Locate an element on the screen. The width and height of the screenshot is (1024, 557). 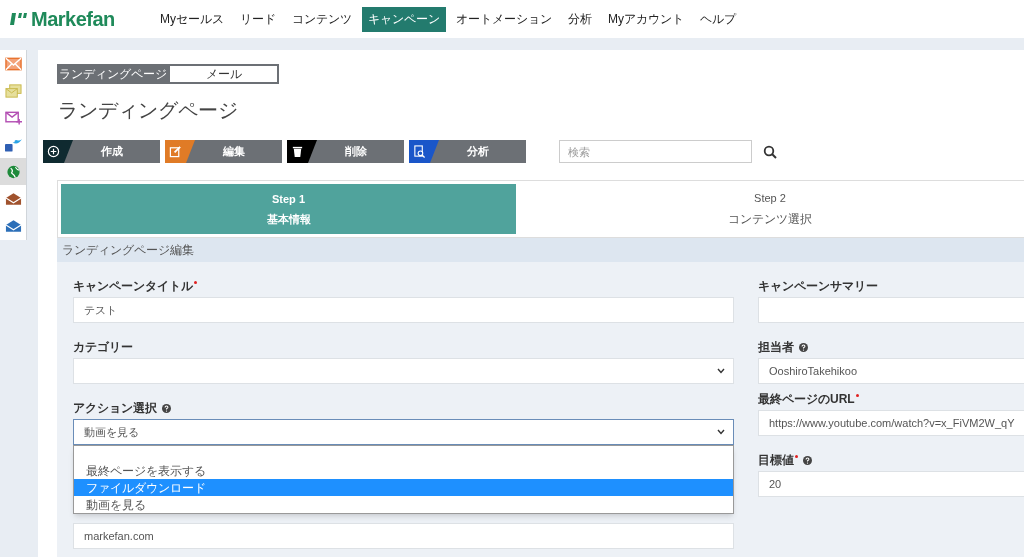
action-button: 編集 is located at coordinates (223, 151).